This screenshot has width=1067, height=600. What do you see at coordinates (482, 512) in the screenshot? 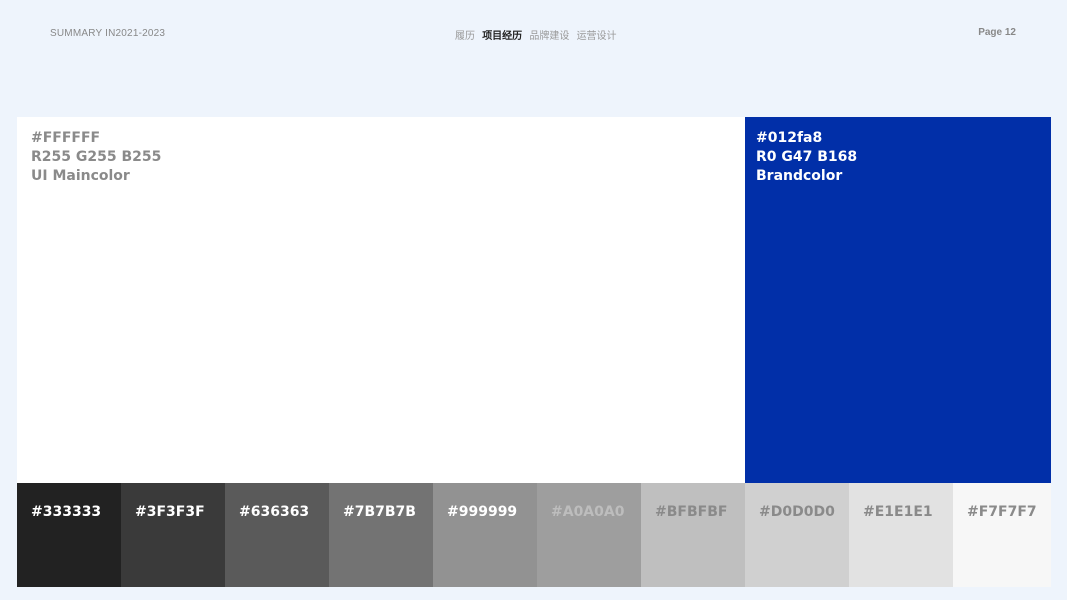
I see `gray-swatch-label: #999999` at bounding box center [482, 512].